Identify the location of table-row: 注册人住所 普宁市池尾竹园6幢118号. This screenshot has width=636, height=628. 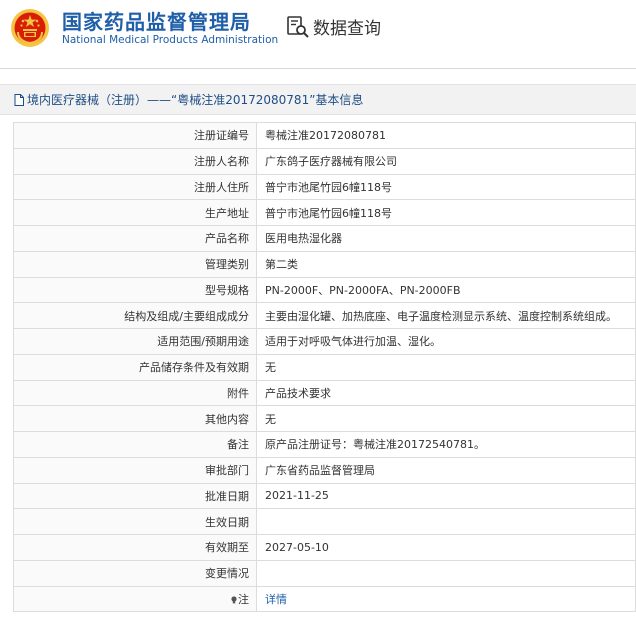
(324, 187).